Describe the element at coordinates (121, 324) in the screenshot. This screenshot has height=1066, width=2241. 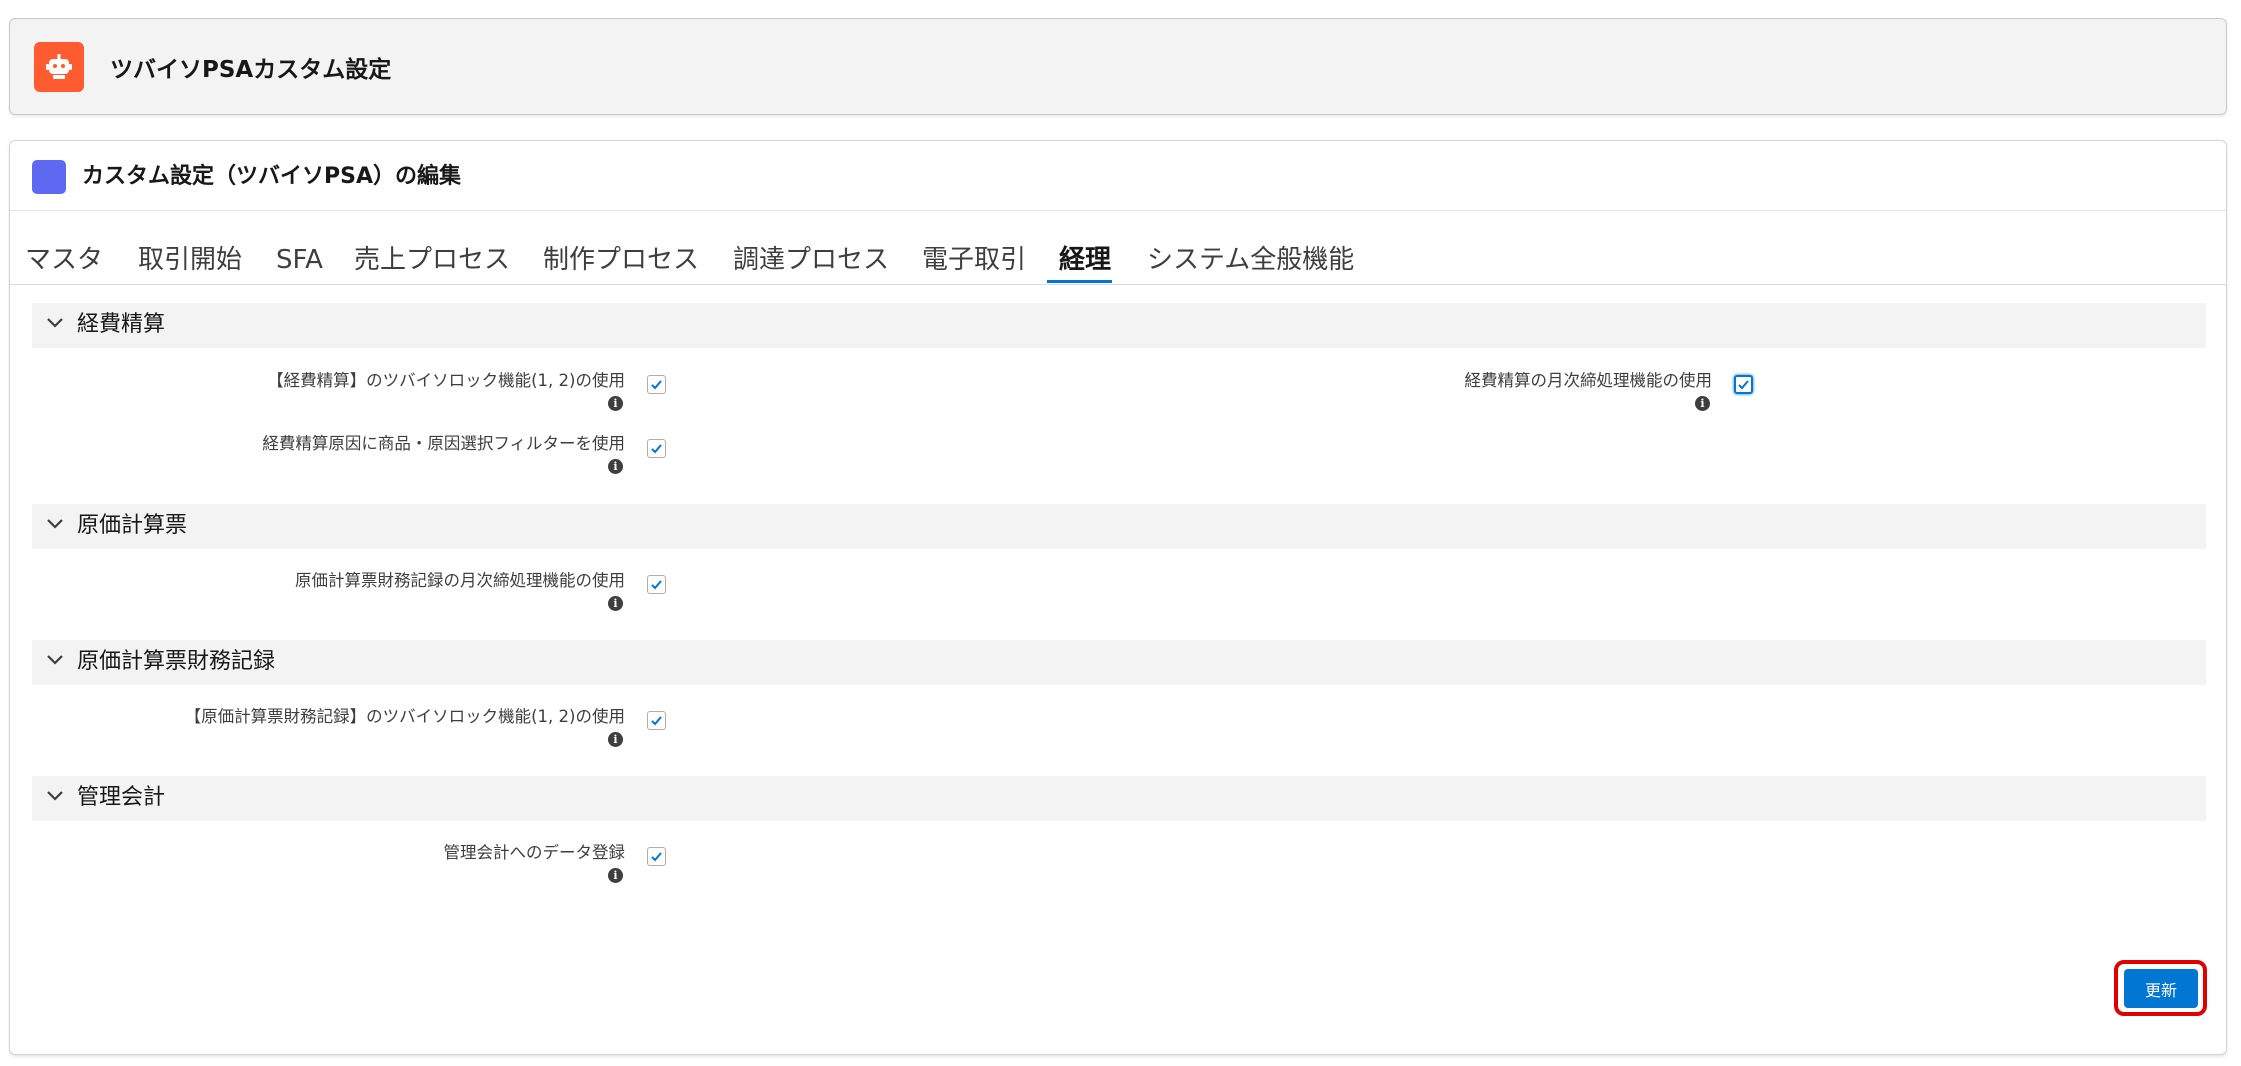
I see `section-title: 経費精算` at that location.